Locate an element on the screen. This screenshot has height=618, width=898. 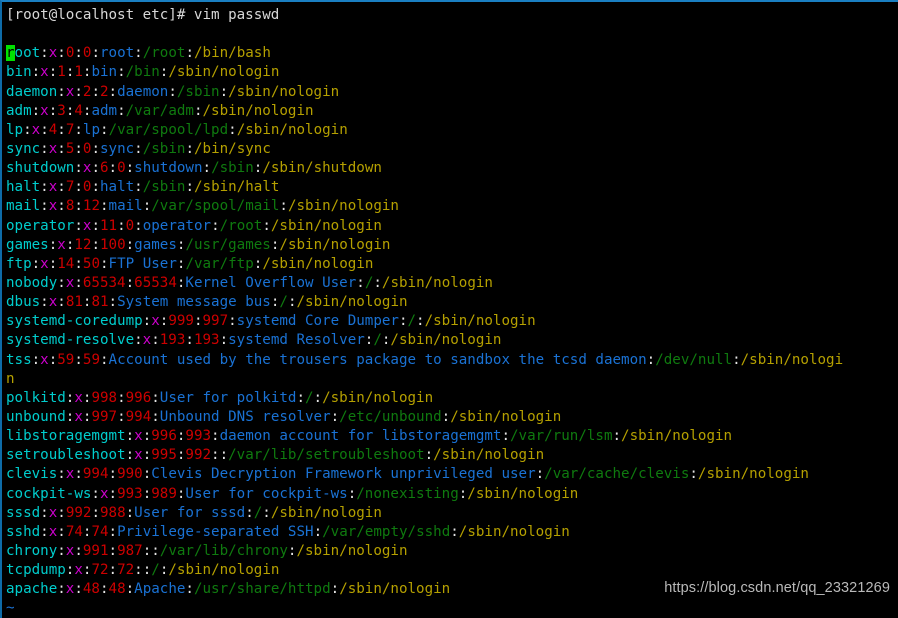
passwd-field: dbus is located at coordinates (23, 302).